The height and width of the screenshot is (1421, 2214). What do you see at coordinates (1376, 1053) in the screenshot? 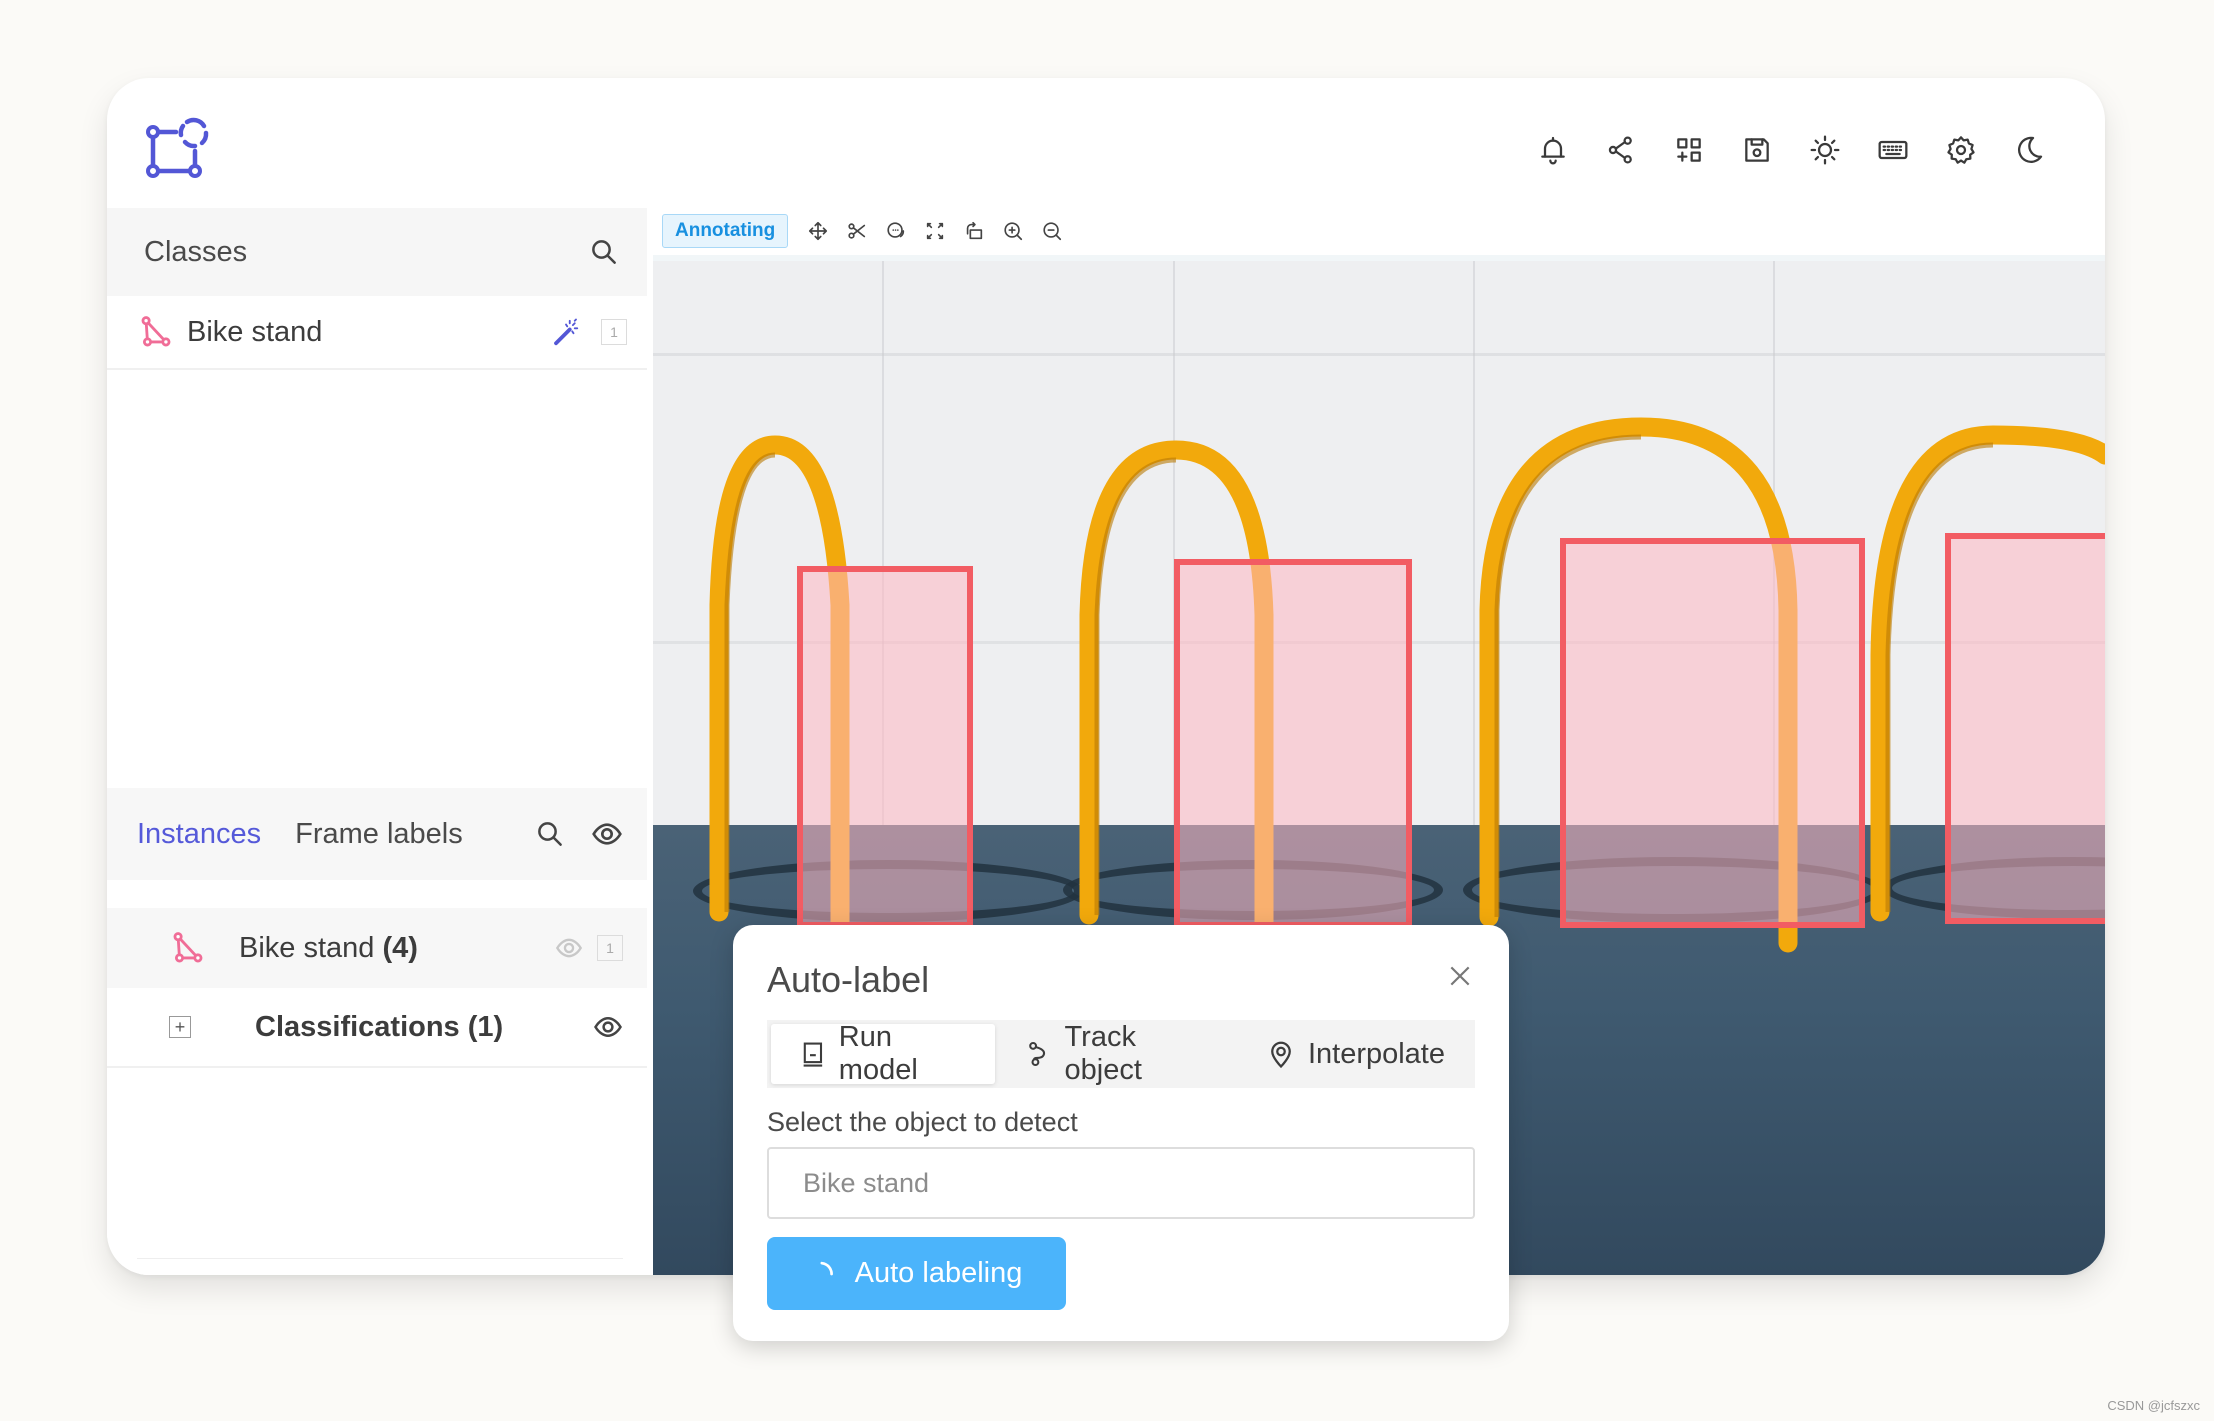
I see `segment-label: Interpolate` at bounding box center [1376, 1053].